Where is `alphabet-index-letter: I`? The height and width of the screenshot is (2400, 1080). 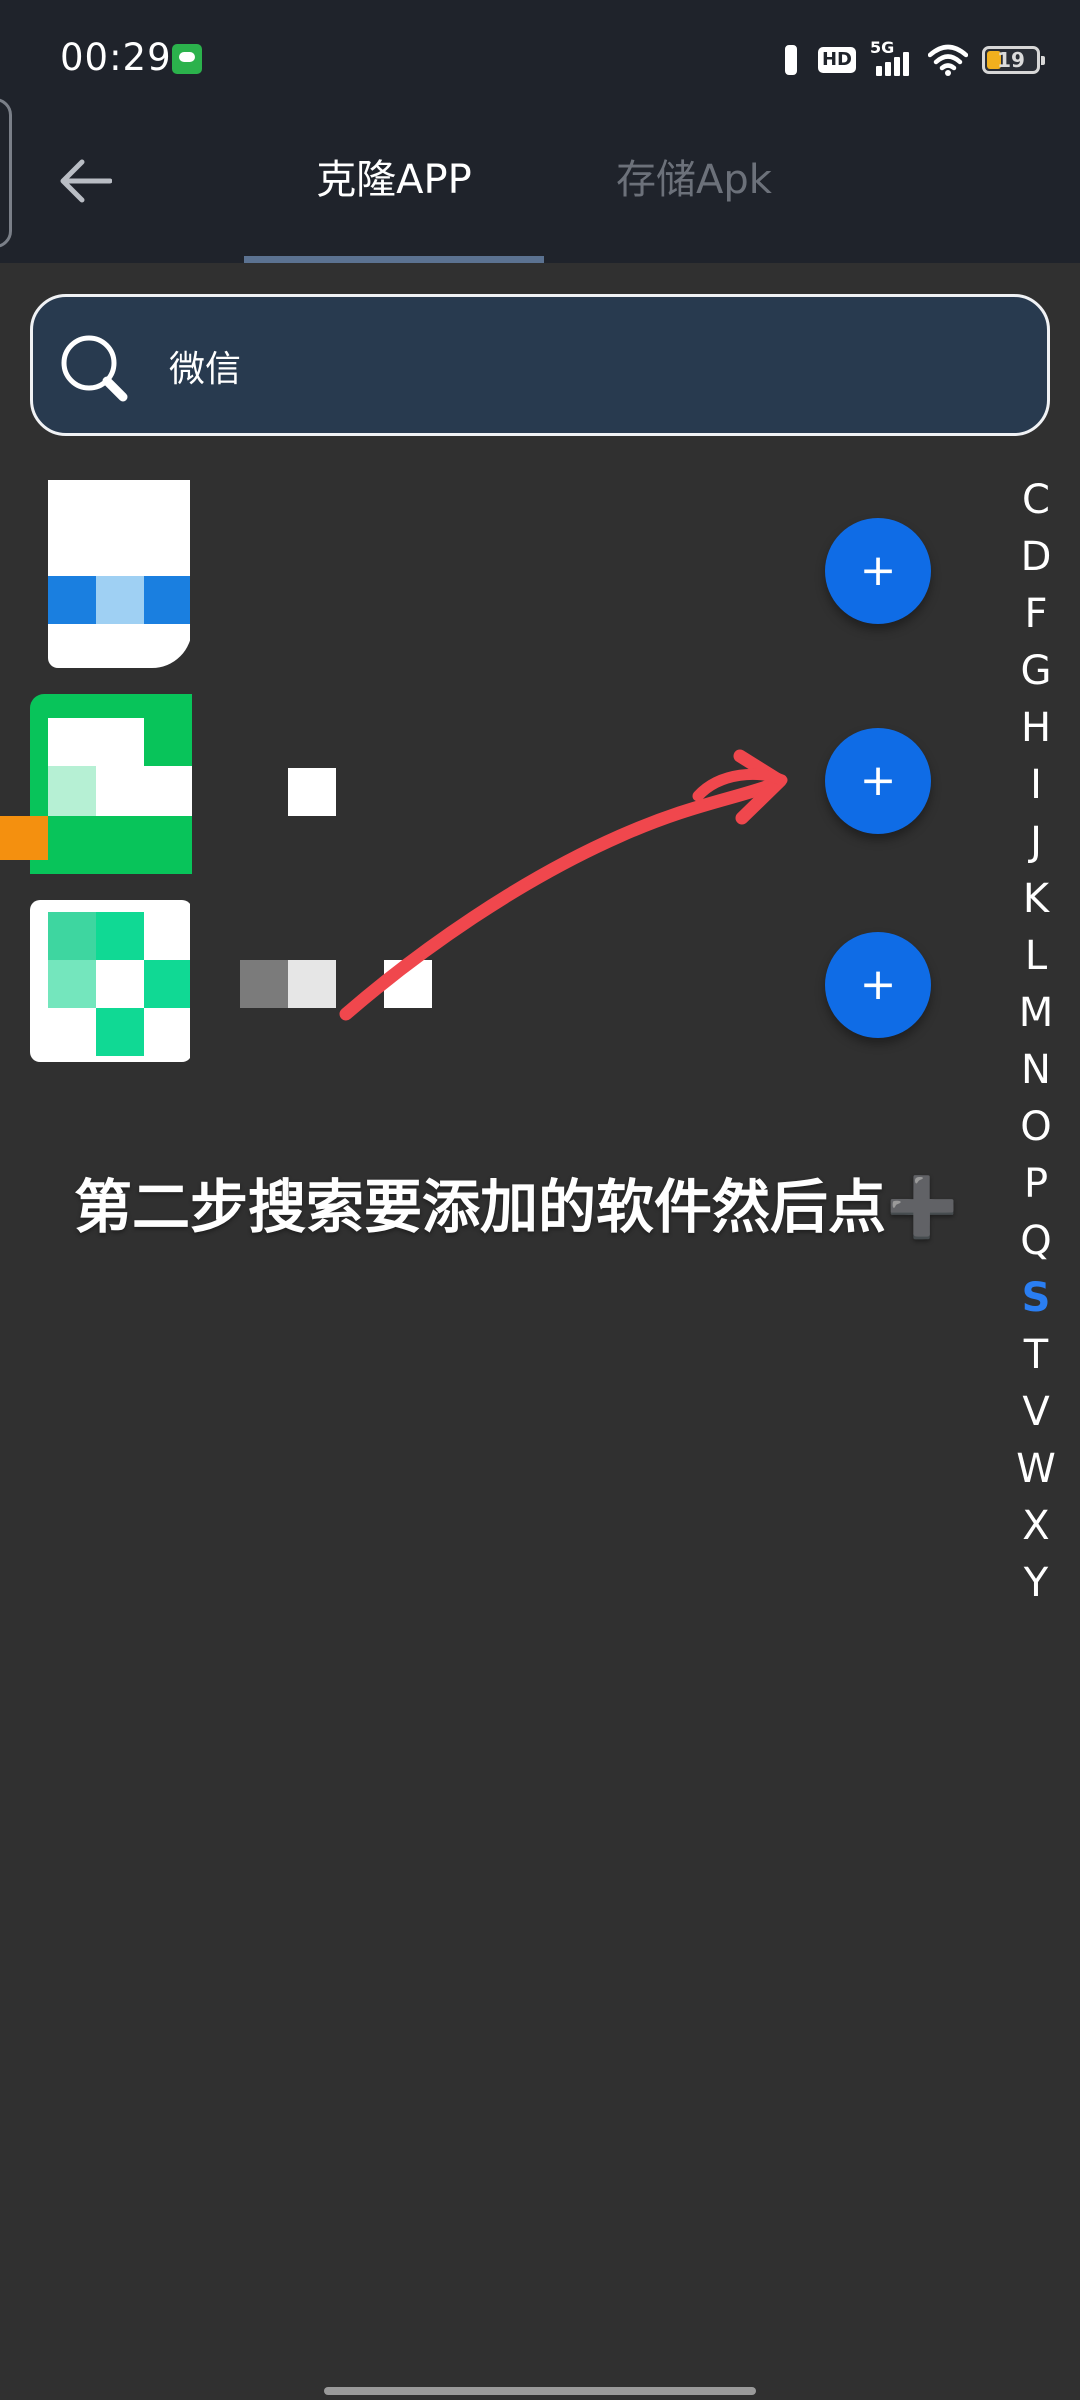
alphabet-index-letter: I is located at coordinates (1036, 785).